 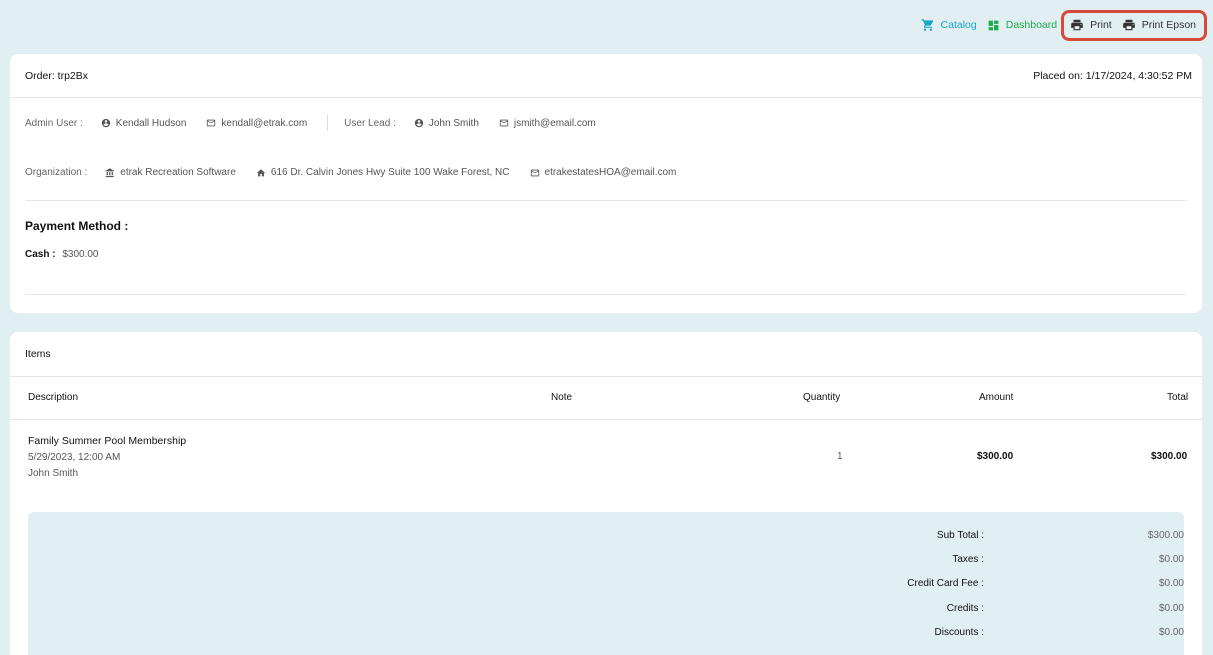 What do you see at coordinates (1168, 25) in the screenshot?
I see `print-epson-label: Print Epson` at bounding box center [1168, 25].